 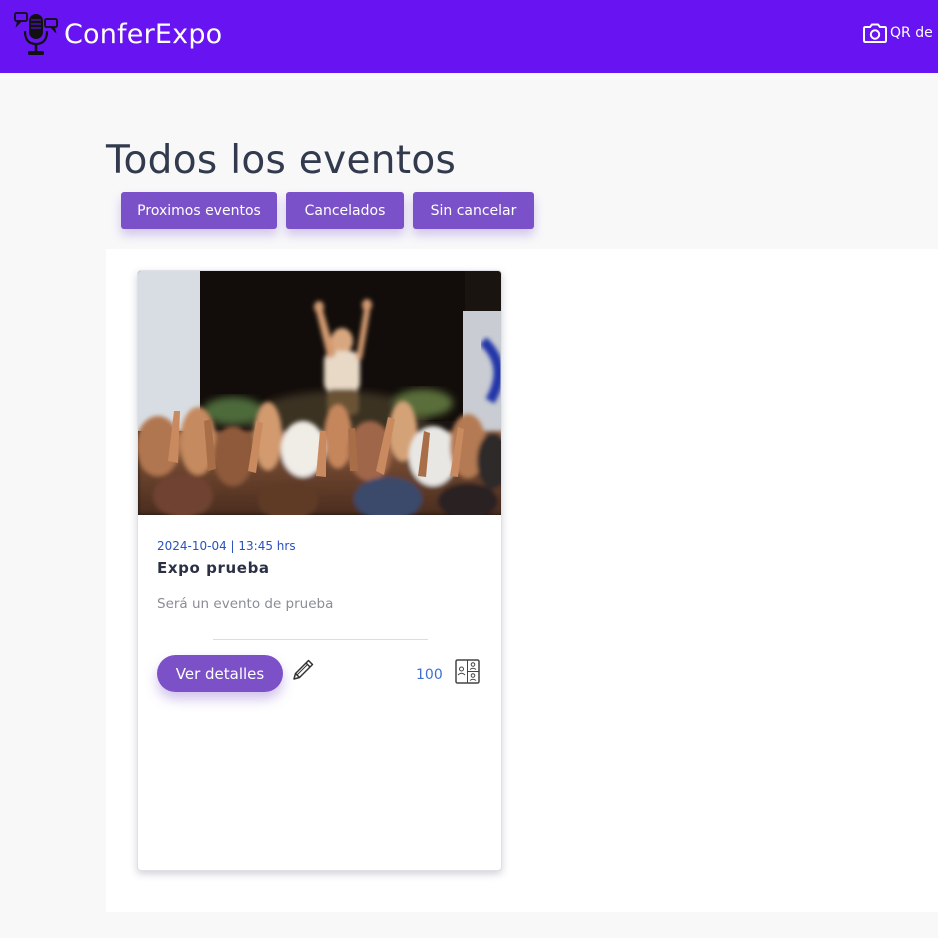 I want to click on filter-button-group: Proximos eventos Cancelados Sin cancelar, so click(x=332, y=210).